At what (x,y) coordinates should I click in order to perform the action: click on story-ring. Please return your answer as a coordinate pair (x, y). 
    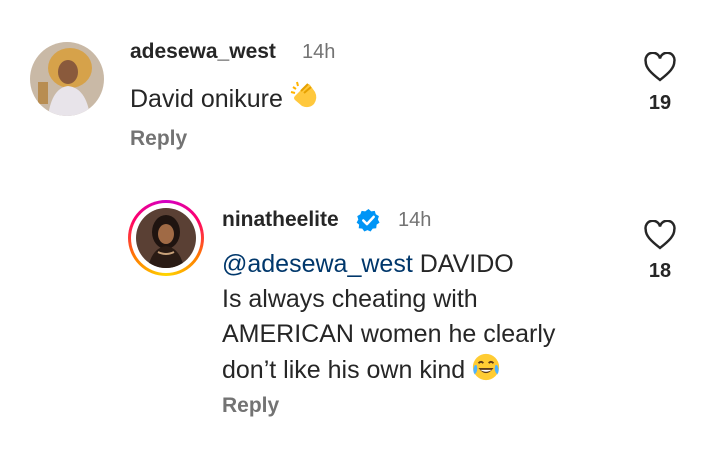
    Looking at the image, I should click on (166, 238).